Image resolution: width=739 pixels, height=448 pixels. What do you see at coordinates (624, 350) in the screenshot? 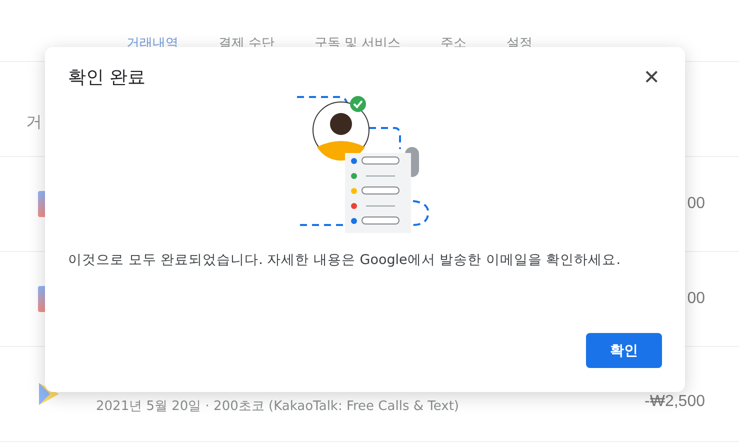
I see `confirm-button: 확인` at bounding box center [624, 350].